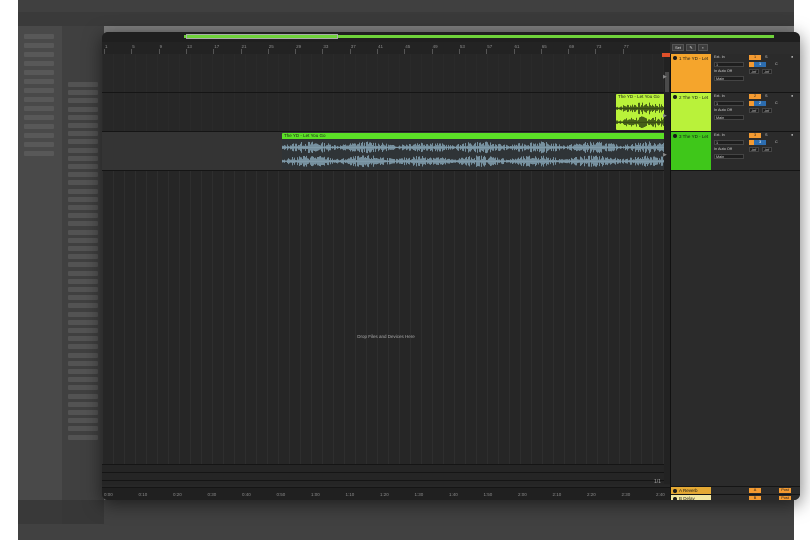 Image resolution: width=810 pixels, height=540 pixels. Describe the element at coordinates (691, 151) in the screenshot. I see `track-title-bar: 3 The YD - Let` at that location.